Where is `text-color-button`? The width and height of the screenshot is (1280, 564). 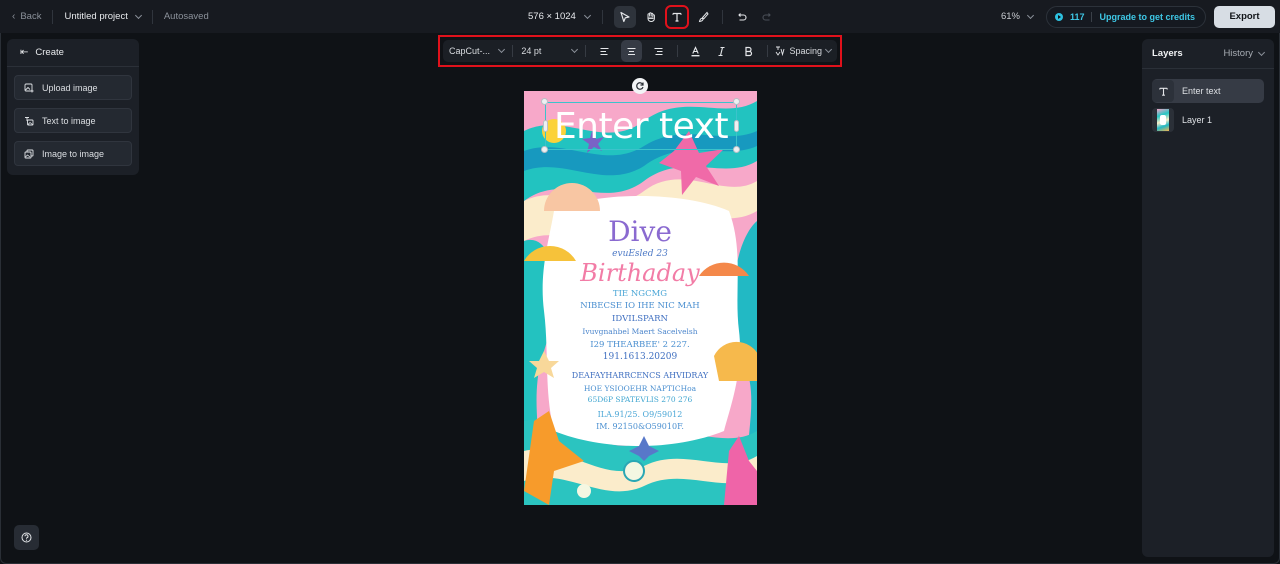 text-color-button is located at coordinates (695, 51).